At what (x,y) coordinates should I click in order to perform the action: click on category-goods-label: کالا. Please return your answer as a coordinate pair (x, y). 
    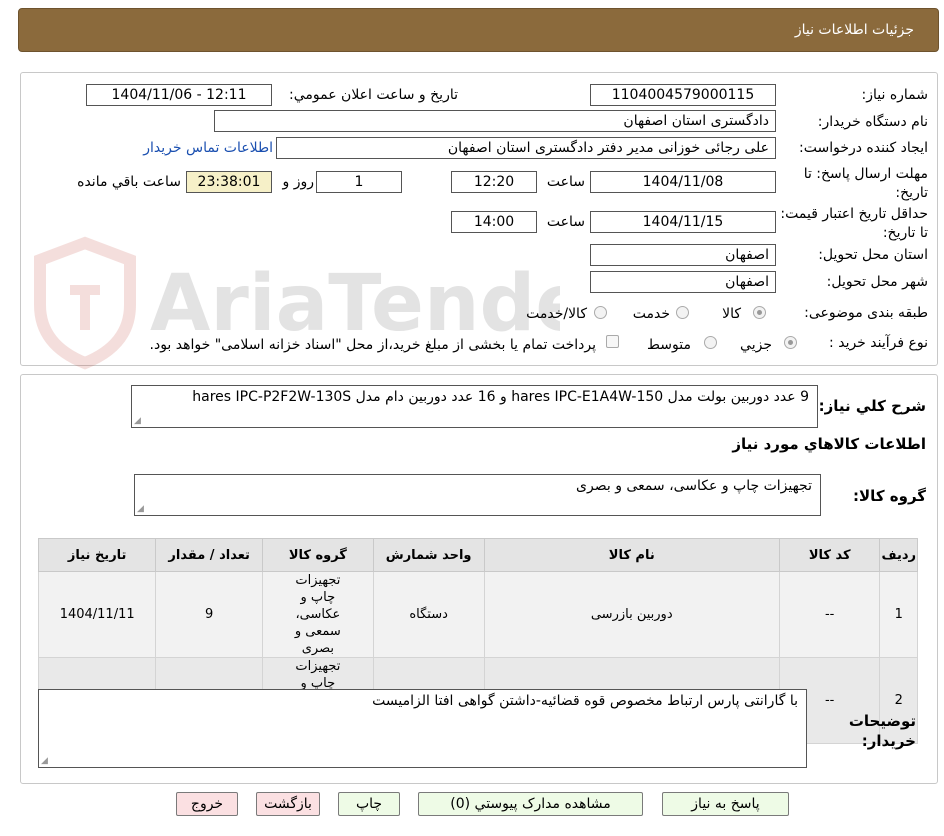
    Looking at the image, I should click on (731, 314).